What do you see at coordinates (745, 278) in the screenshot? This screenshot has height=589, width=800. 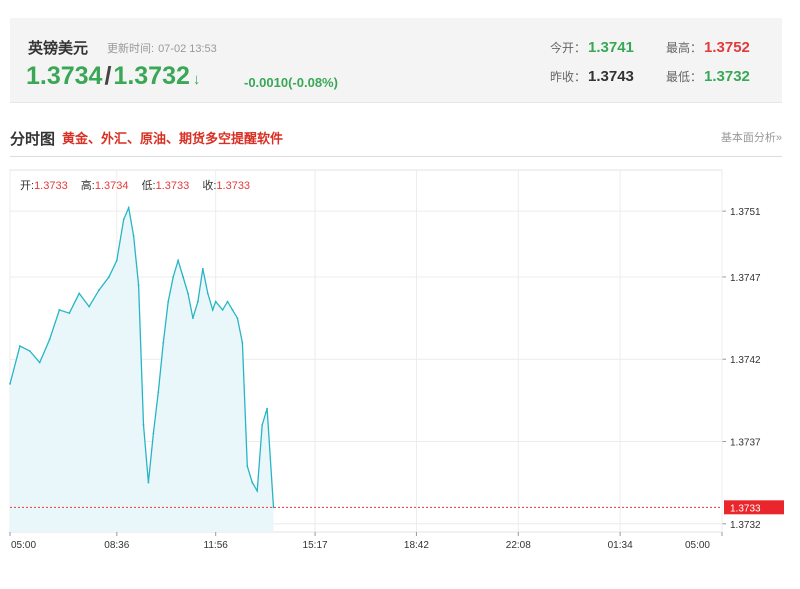 I see `y-tick-label: 1.3747` at bounding box center [745, 278].